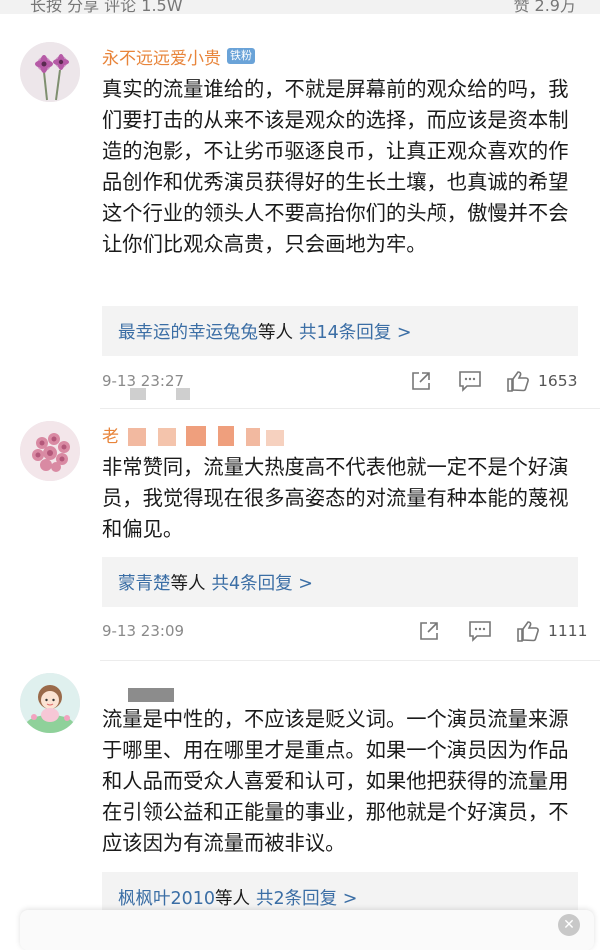 The width and height of the screenshot is (600, 950). Describe the element at coordinates (188, 331) in the screenshot. I see `reply-user: 最幸运的幸运兔兔` at that location.